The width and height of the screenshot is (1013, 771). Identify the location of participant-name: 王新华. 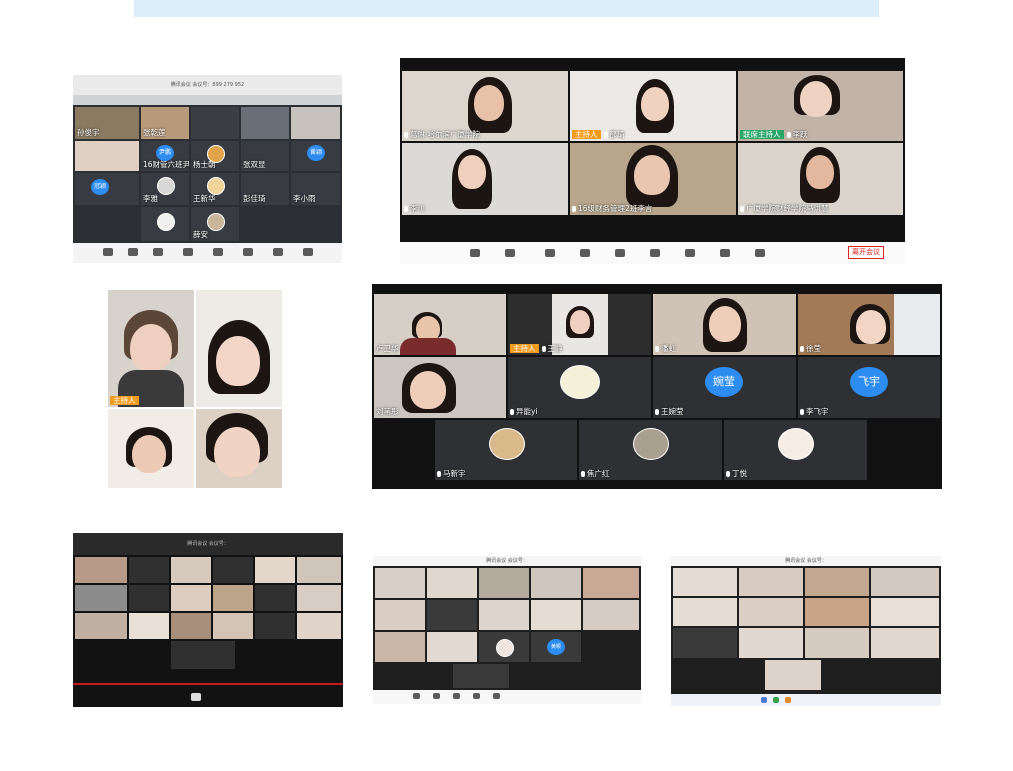
(204, 198).